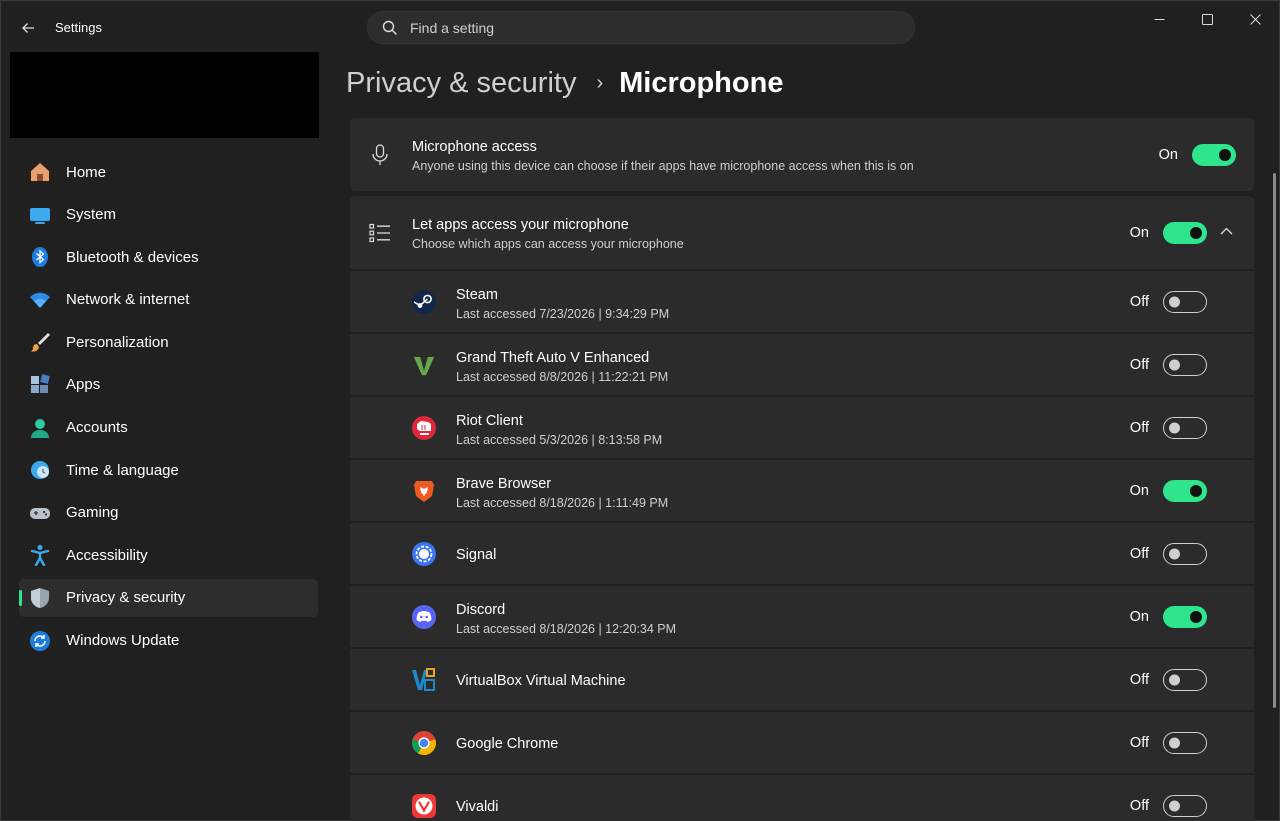  Describe the element at coordinates (424, 806) in the screenshot. I see `vivaldi-icon` at that location.